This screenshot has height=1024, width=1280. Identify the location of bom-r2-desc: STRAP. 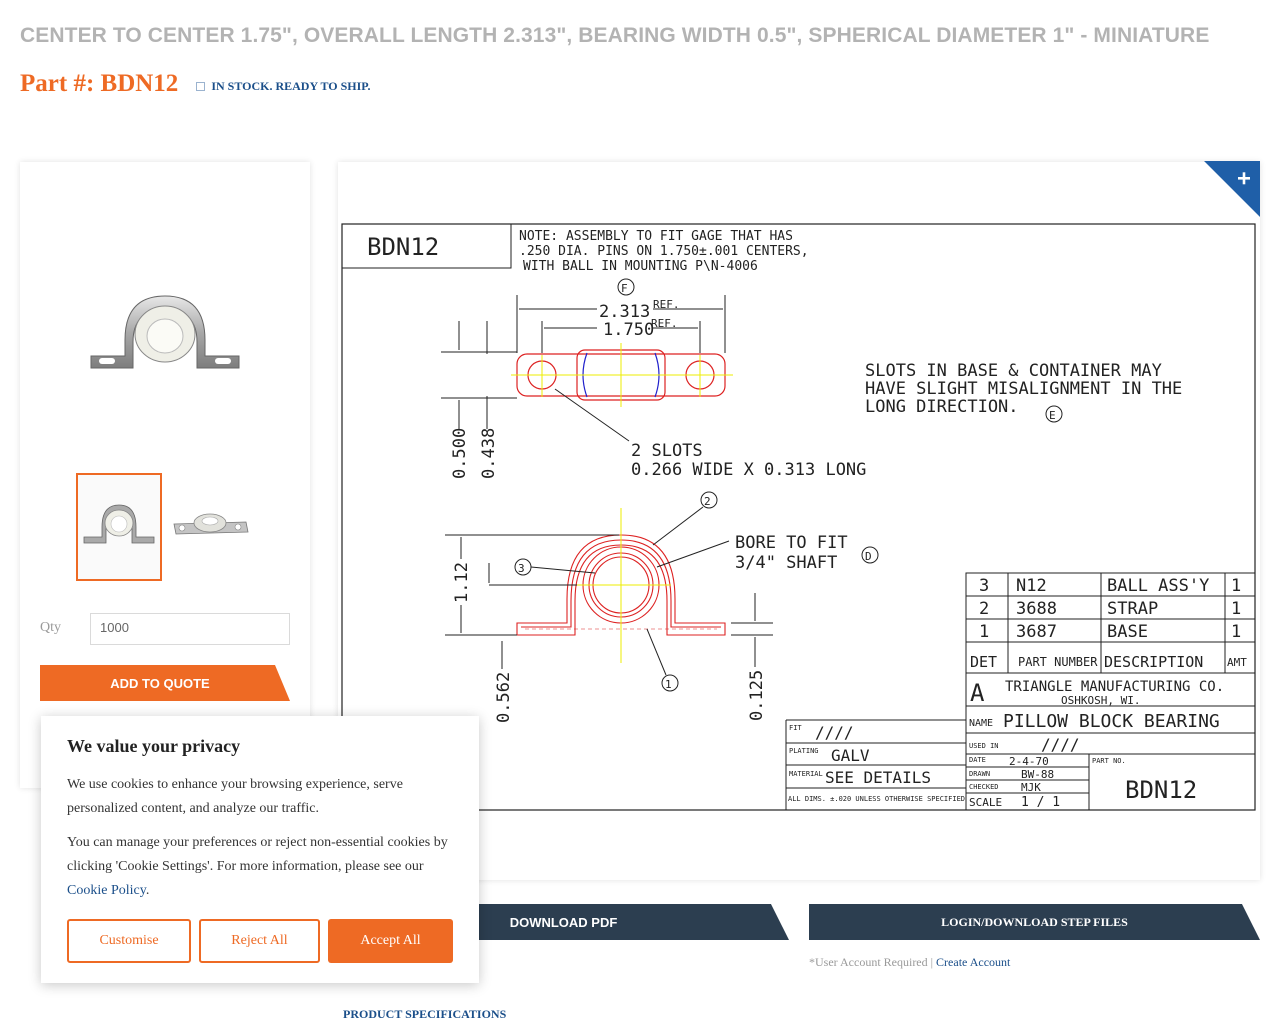
(1132, 609).